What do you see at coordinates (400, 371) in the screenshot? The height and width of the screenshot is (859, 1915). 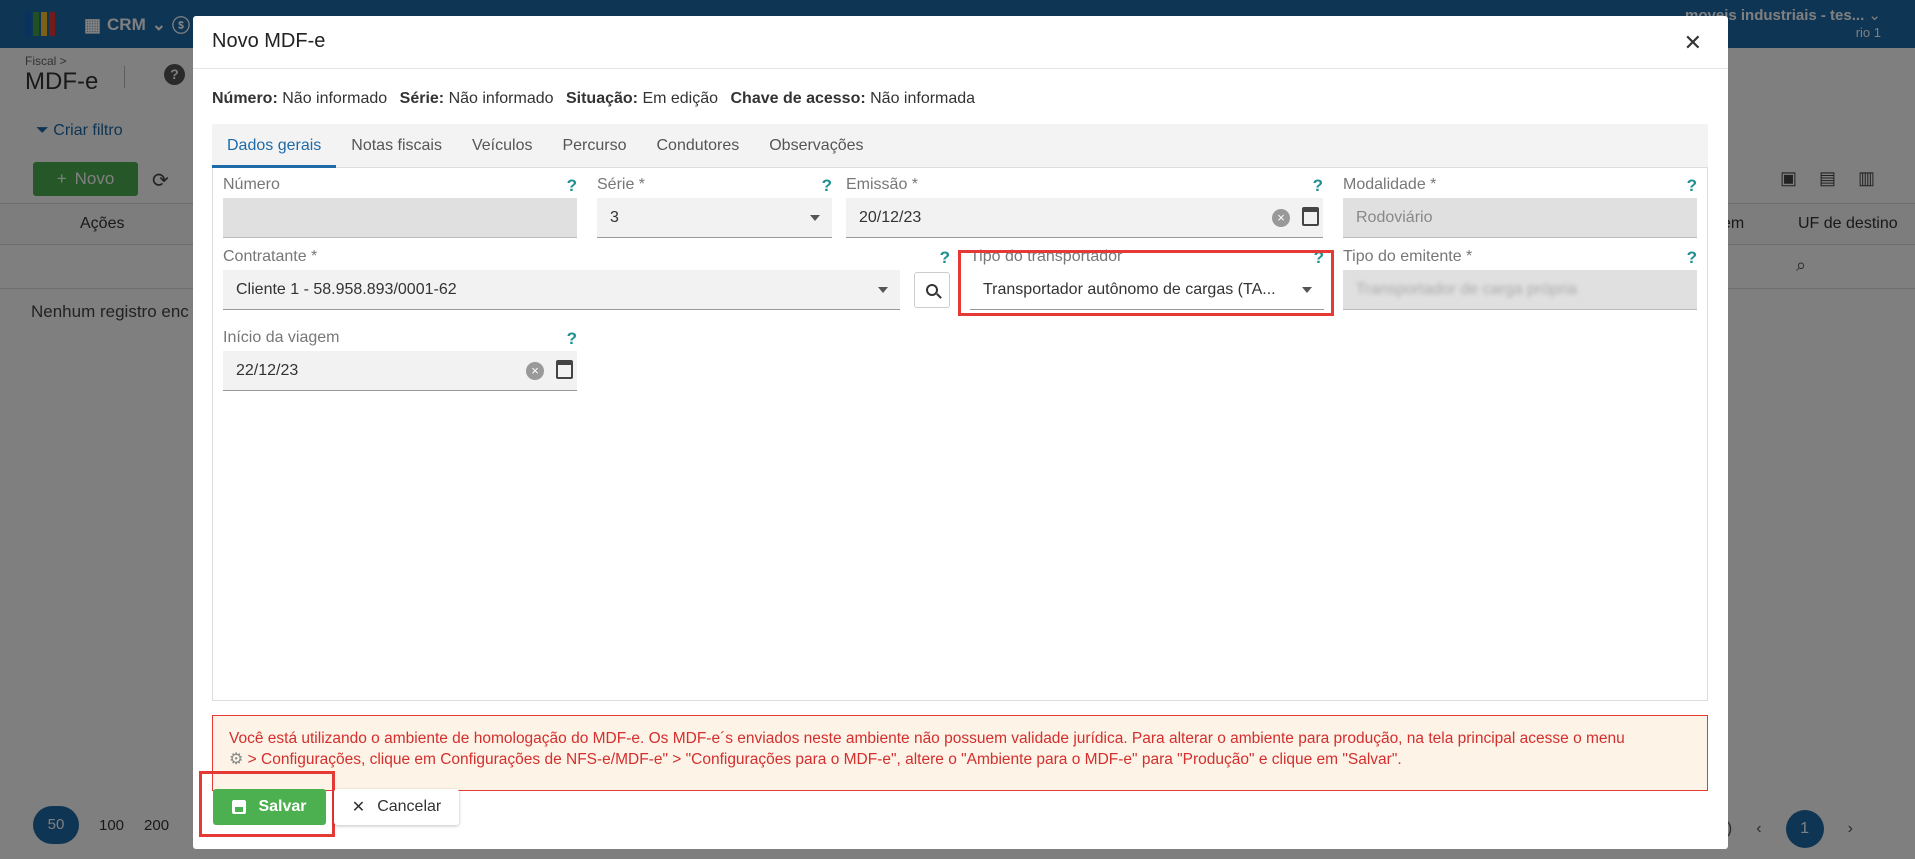 I see `inicio-viagem-date-input: 22/12/23 ×` at bounding box center [400, 371].